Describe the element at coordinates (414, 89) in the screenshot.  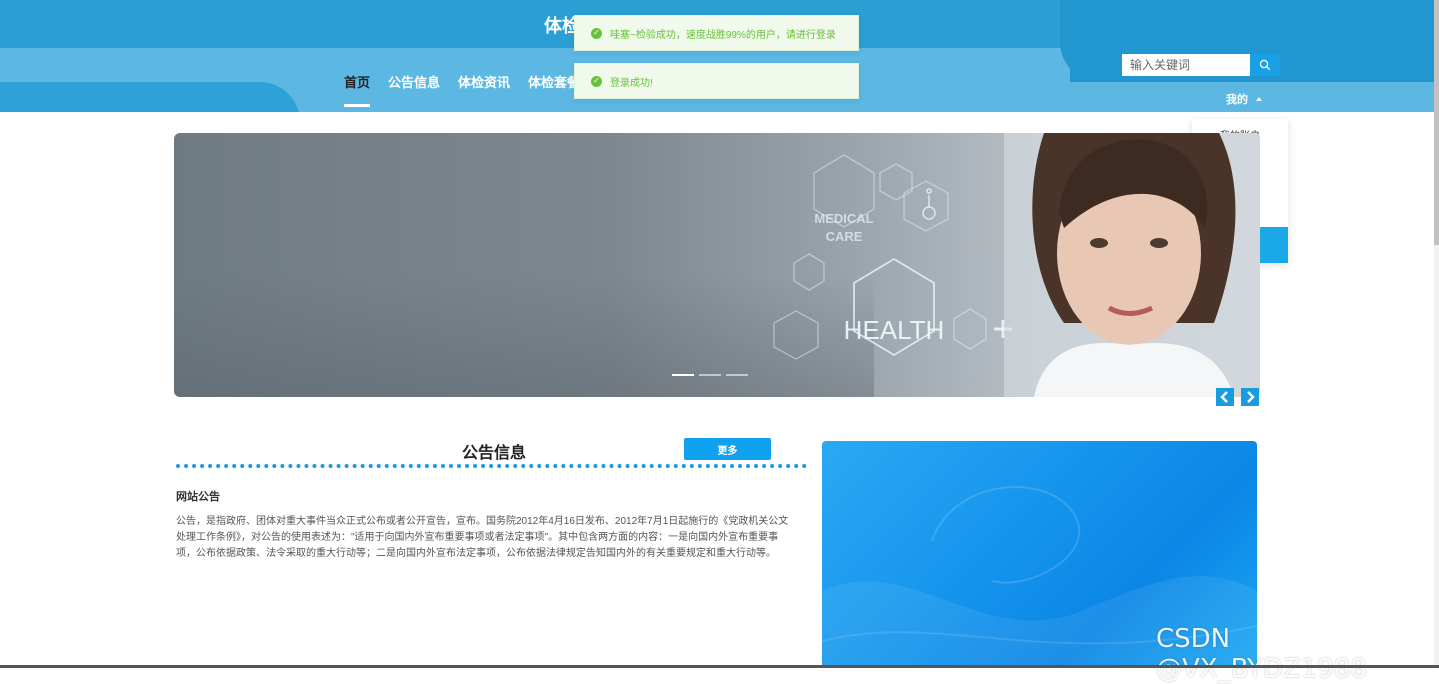
I see `nav-item-announcements: 公告信息` at that location.